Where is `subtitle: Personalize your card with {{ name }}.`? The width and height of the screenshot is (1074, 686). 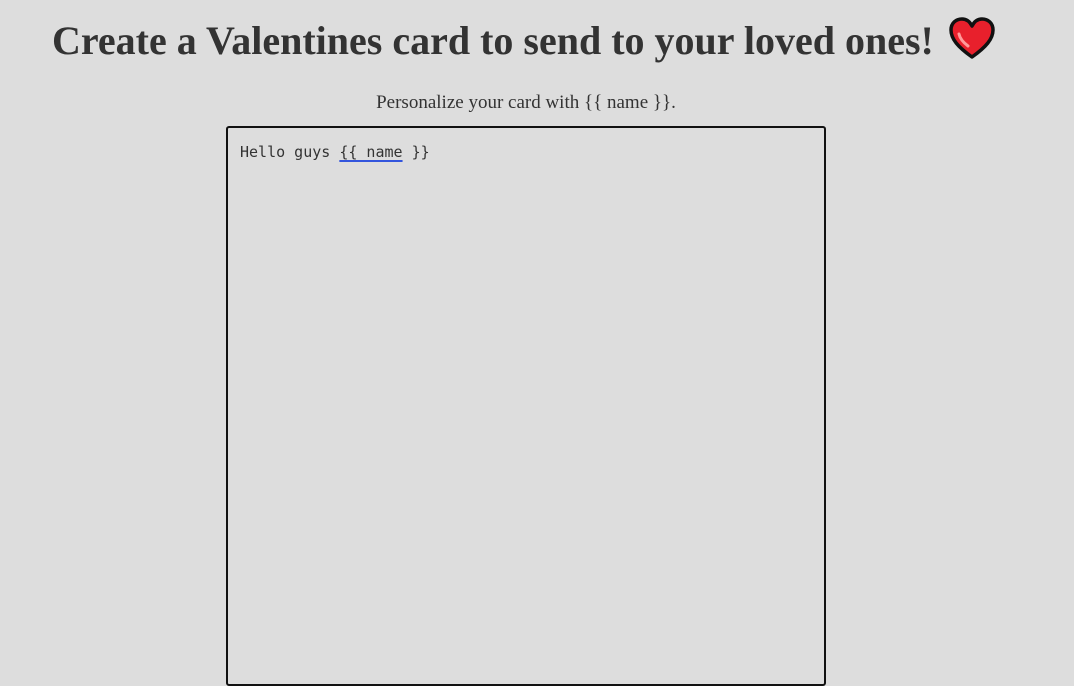
subtitle: Personalize your card with {{ name }}. is located at coordinates (526, 102).